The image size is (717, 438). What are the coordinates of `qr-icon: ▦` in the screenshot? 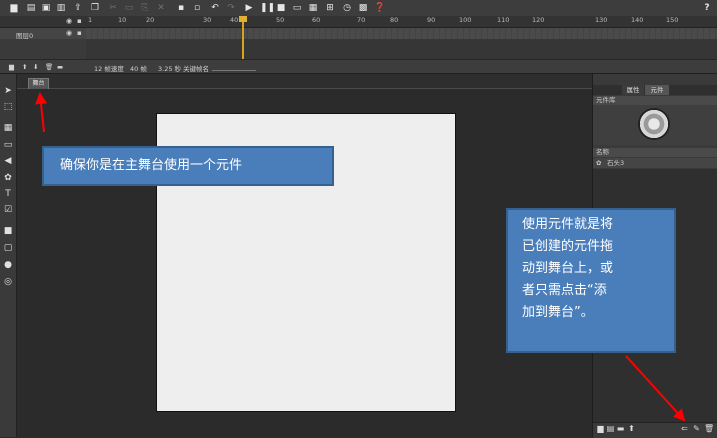 It's located at (313, 8).